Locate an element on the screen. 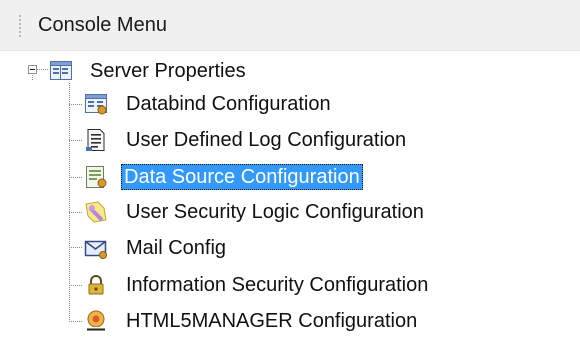 The image size is (580, 339). security-key-icon is located at coordinates (96, 212).